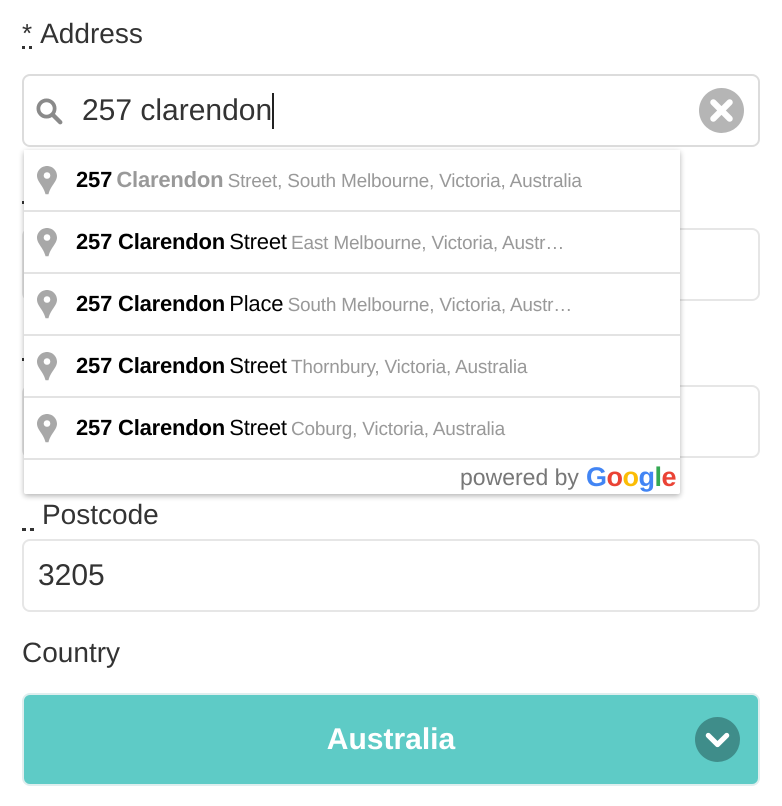 The height and width of the screenshot is (806, 782). Describe the element at coordinates (27, 34) in the screenshot. I see `required-mark: *` at that location.